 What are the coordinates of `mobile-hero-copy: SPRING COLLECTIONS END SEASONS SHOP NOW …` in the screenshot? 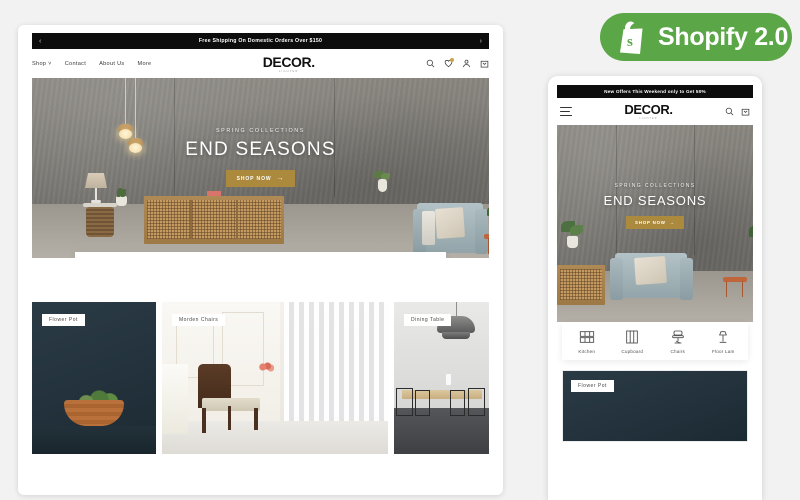 It's located at (655, 206).